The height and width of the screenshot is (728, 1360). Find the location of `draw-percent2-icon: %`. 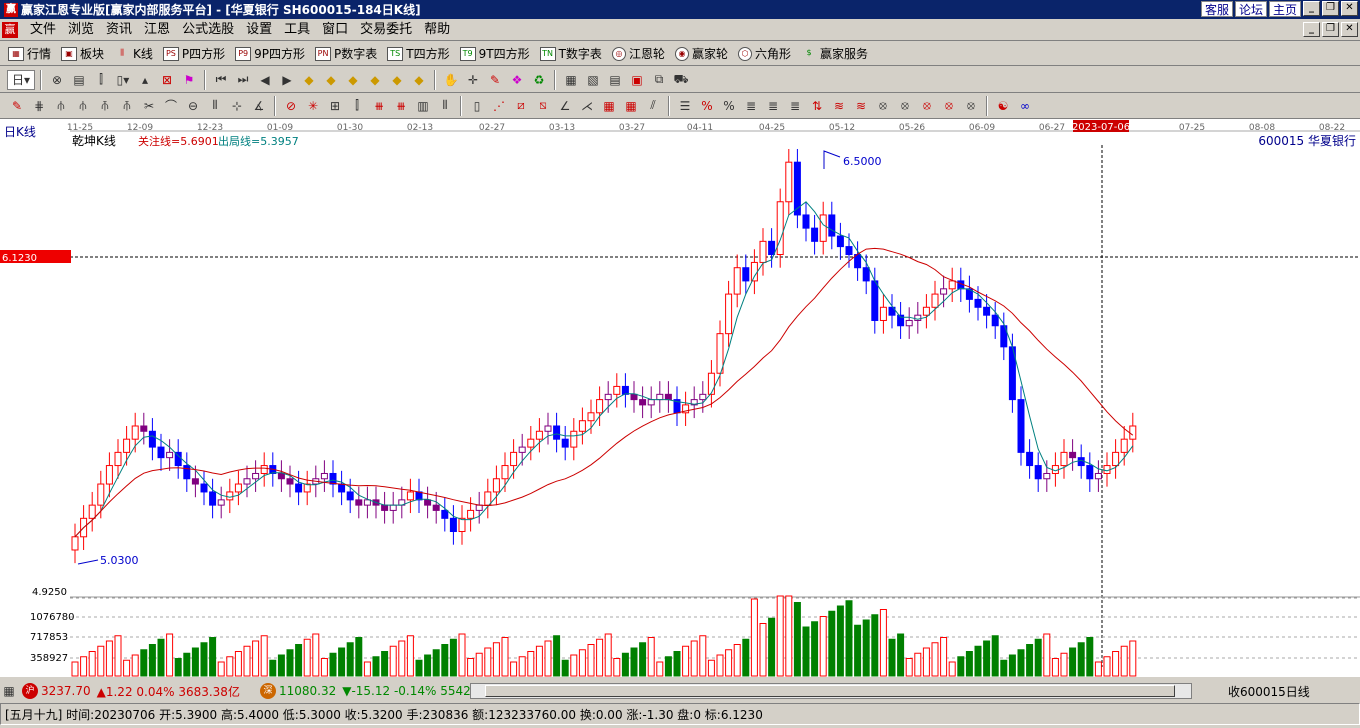

draw-percent2-icon: % is located at coordinates (729, 106).